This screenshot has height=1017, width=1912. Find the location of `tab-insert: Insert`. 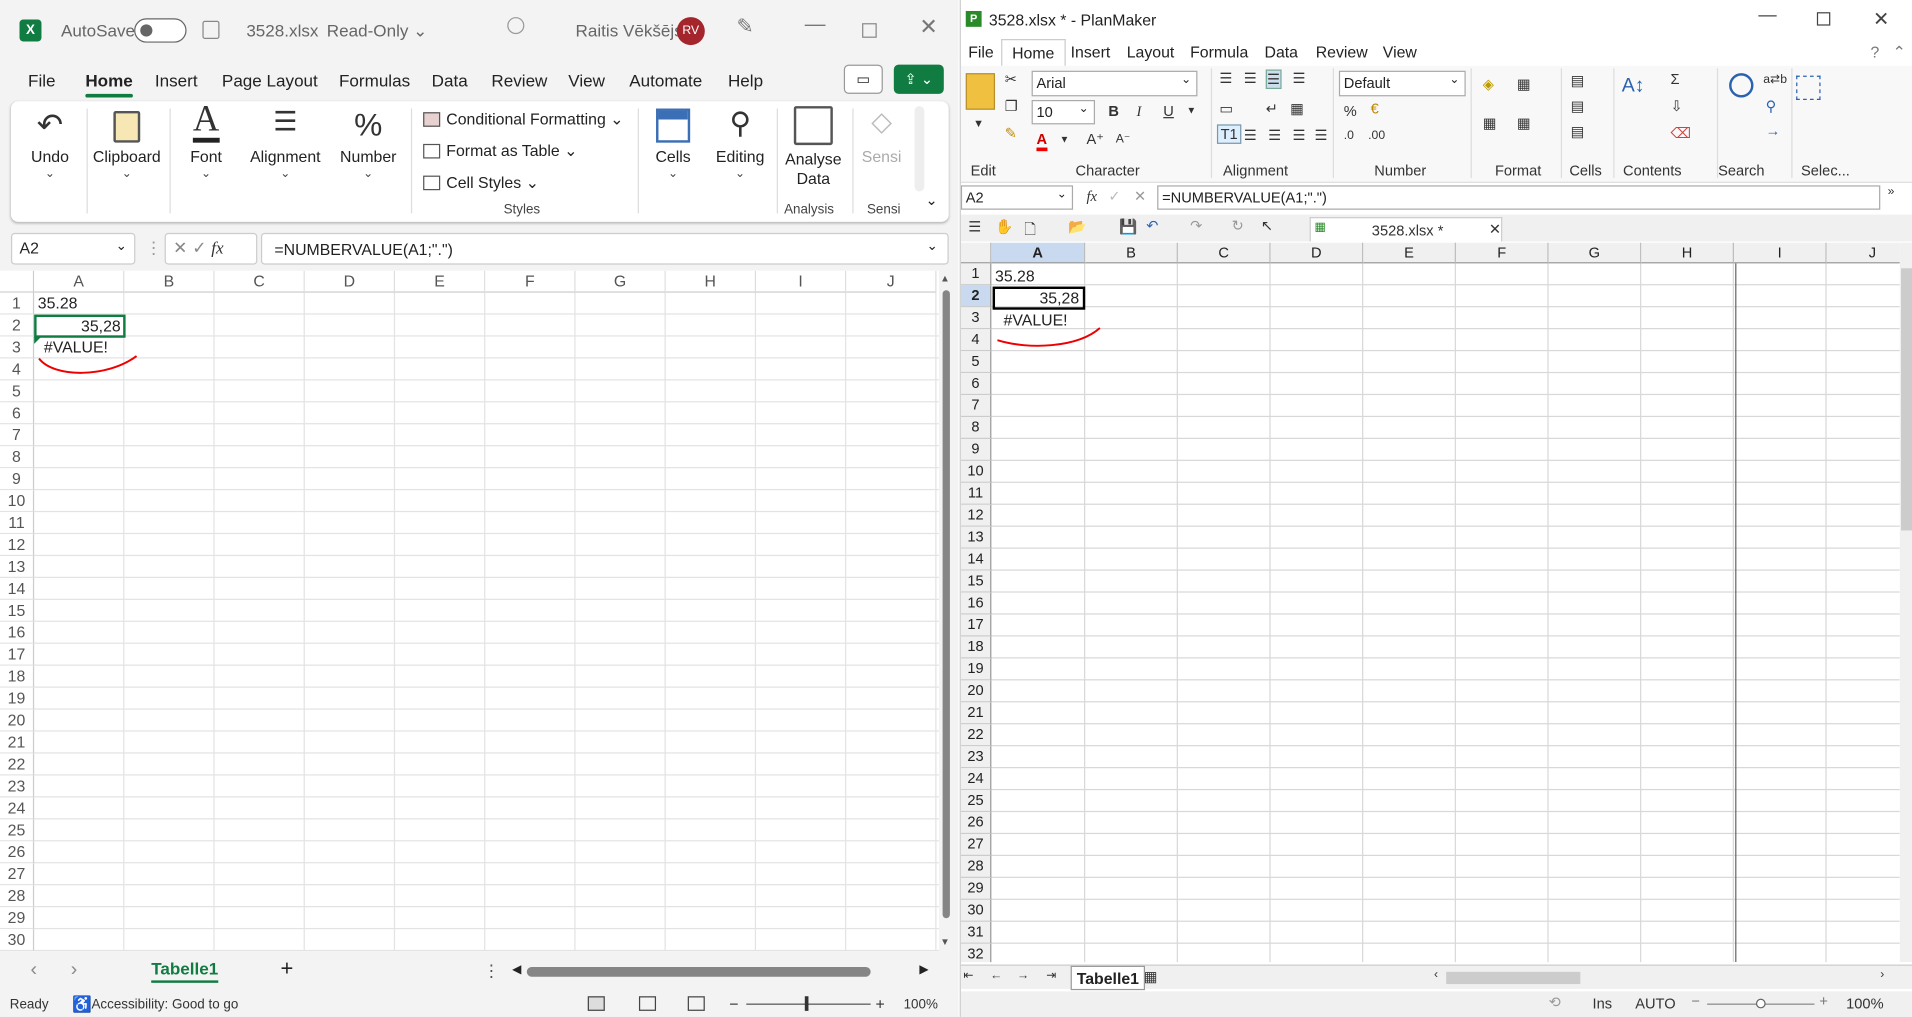

tab-insert: Insert is located at coordinates (176, 81).